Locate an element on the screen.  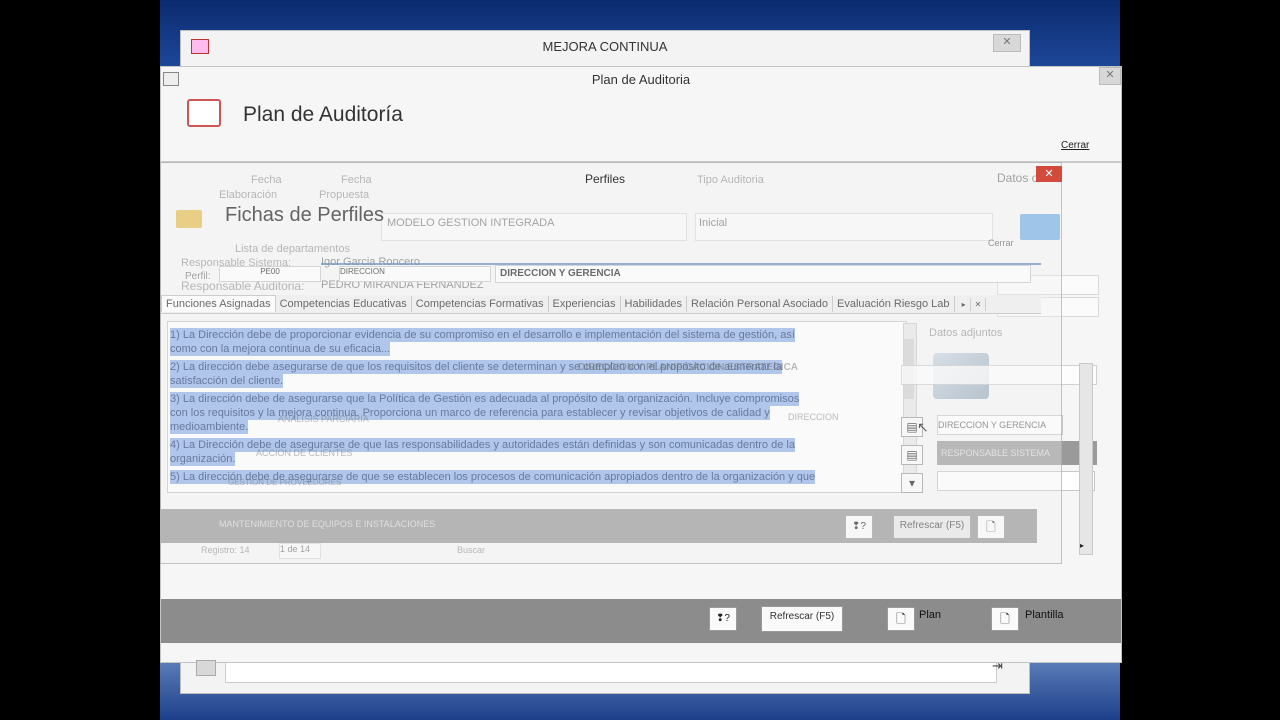
perfiles-cerrar-label: Cerrar is located at coordinates (1001, 243).